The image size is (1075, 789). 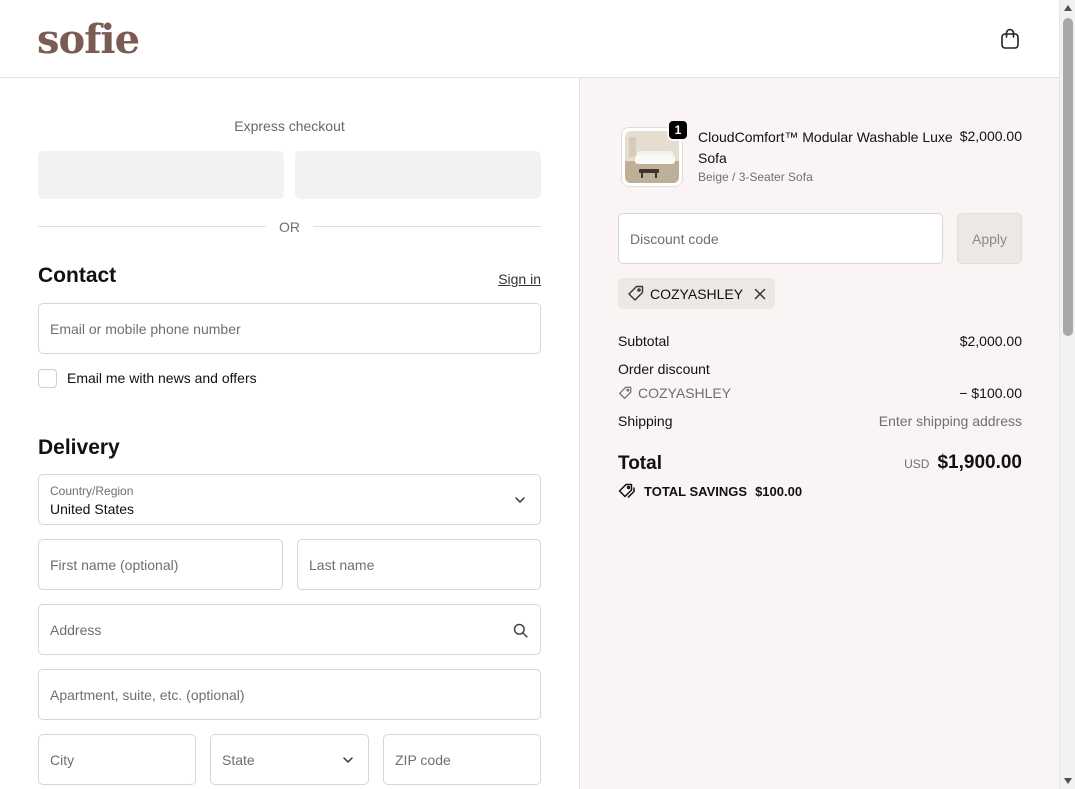 I want to click on discount-input, so click(x=780, y=238).